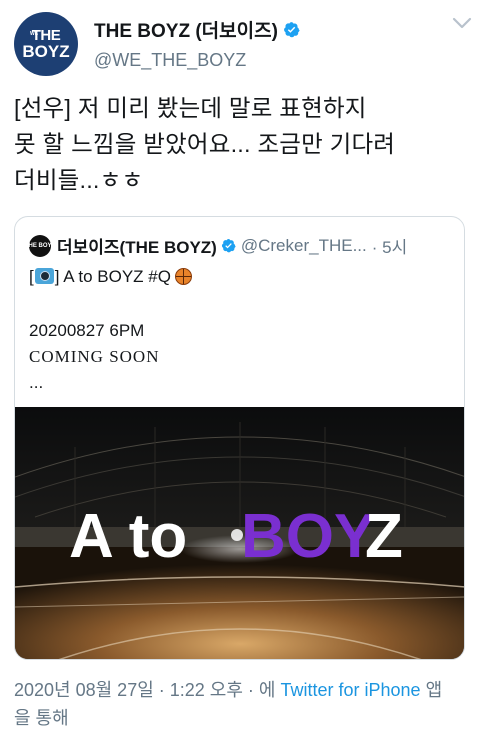  What do you see at coordinates (462, 23) in the screenshot?
I see `chevron-down-icon` at bounding box center [462, 23].